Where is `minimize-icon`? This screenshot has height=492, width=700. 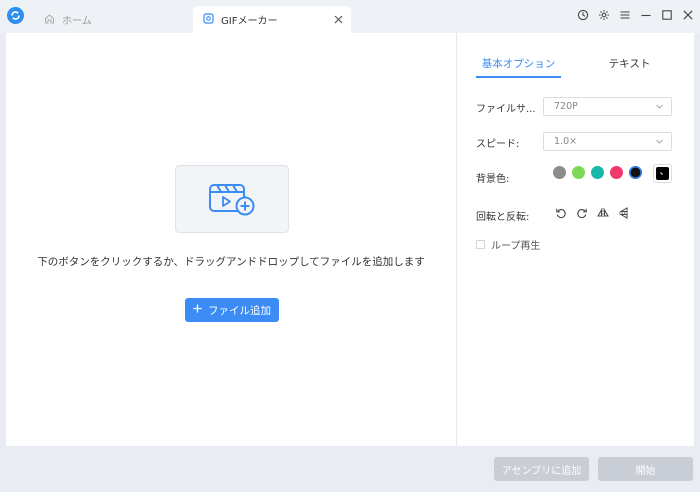
minimize-icon is located at coordinates (646, 15).